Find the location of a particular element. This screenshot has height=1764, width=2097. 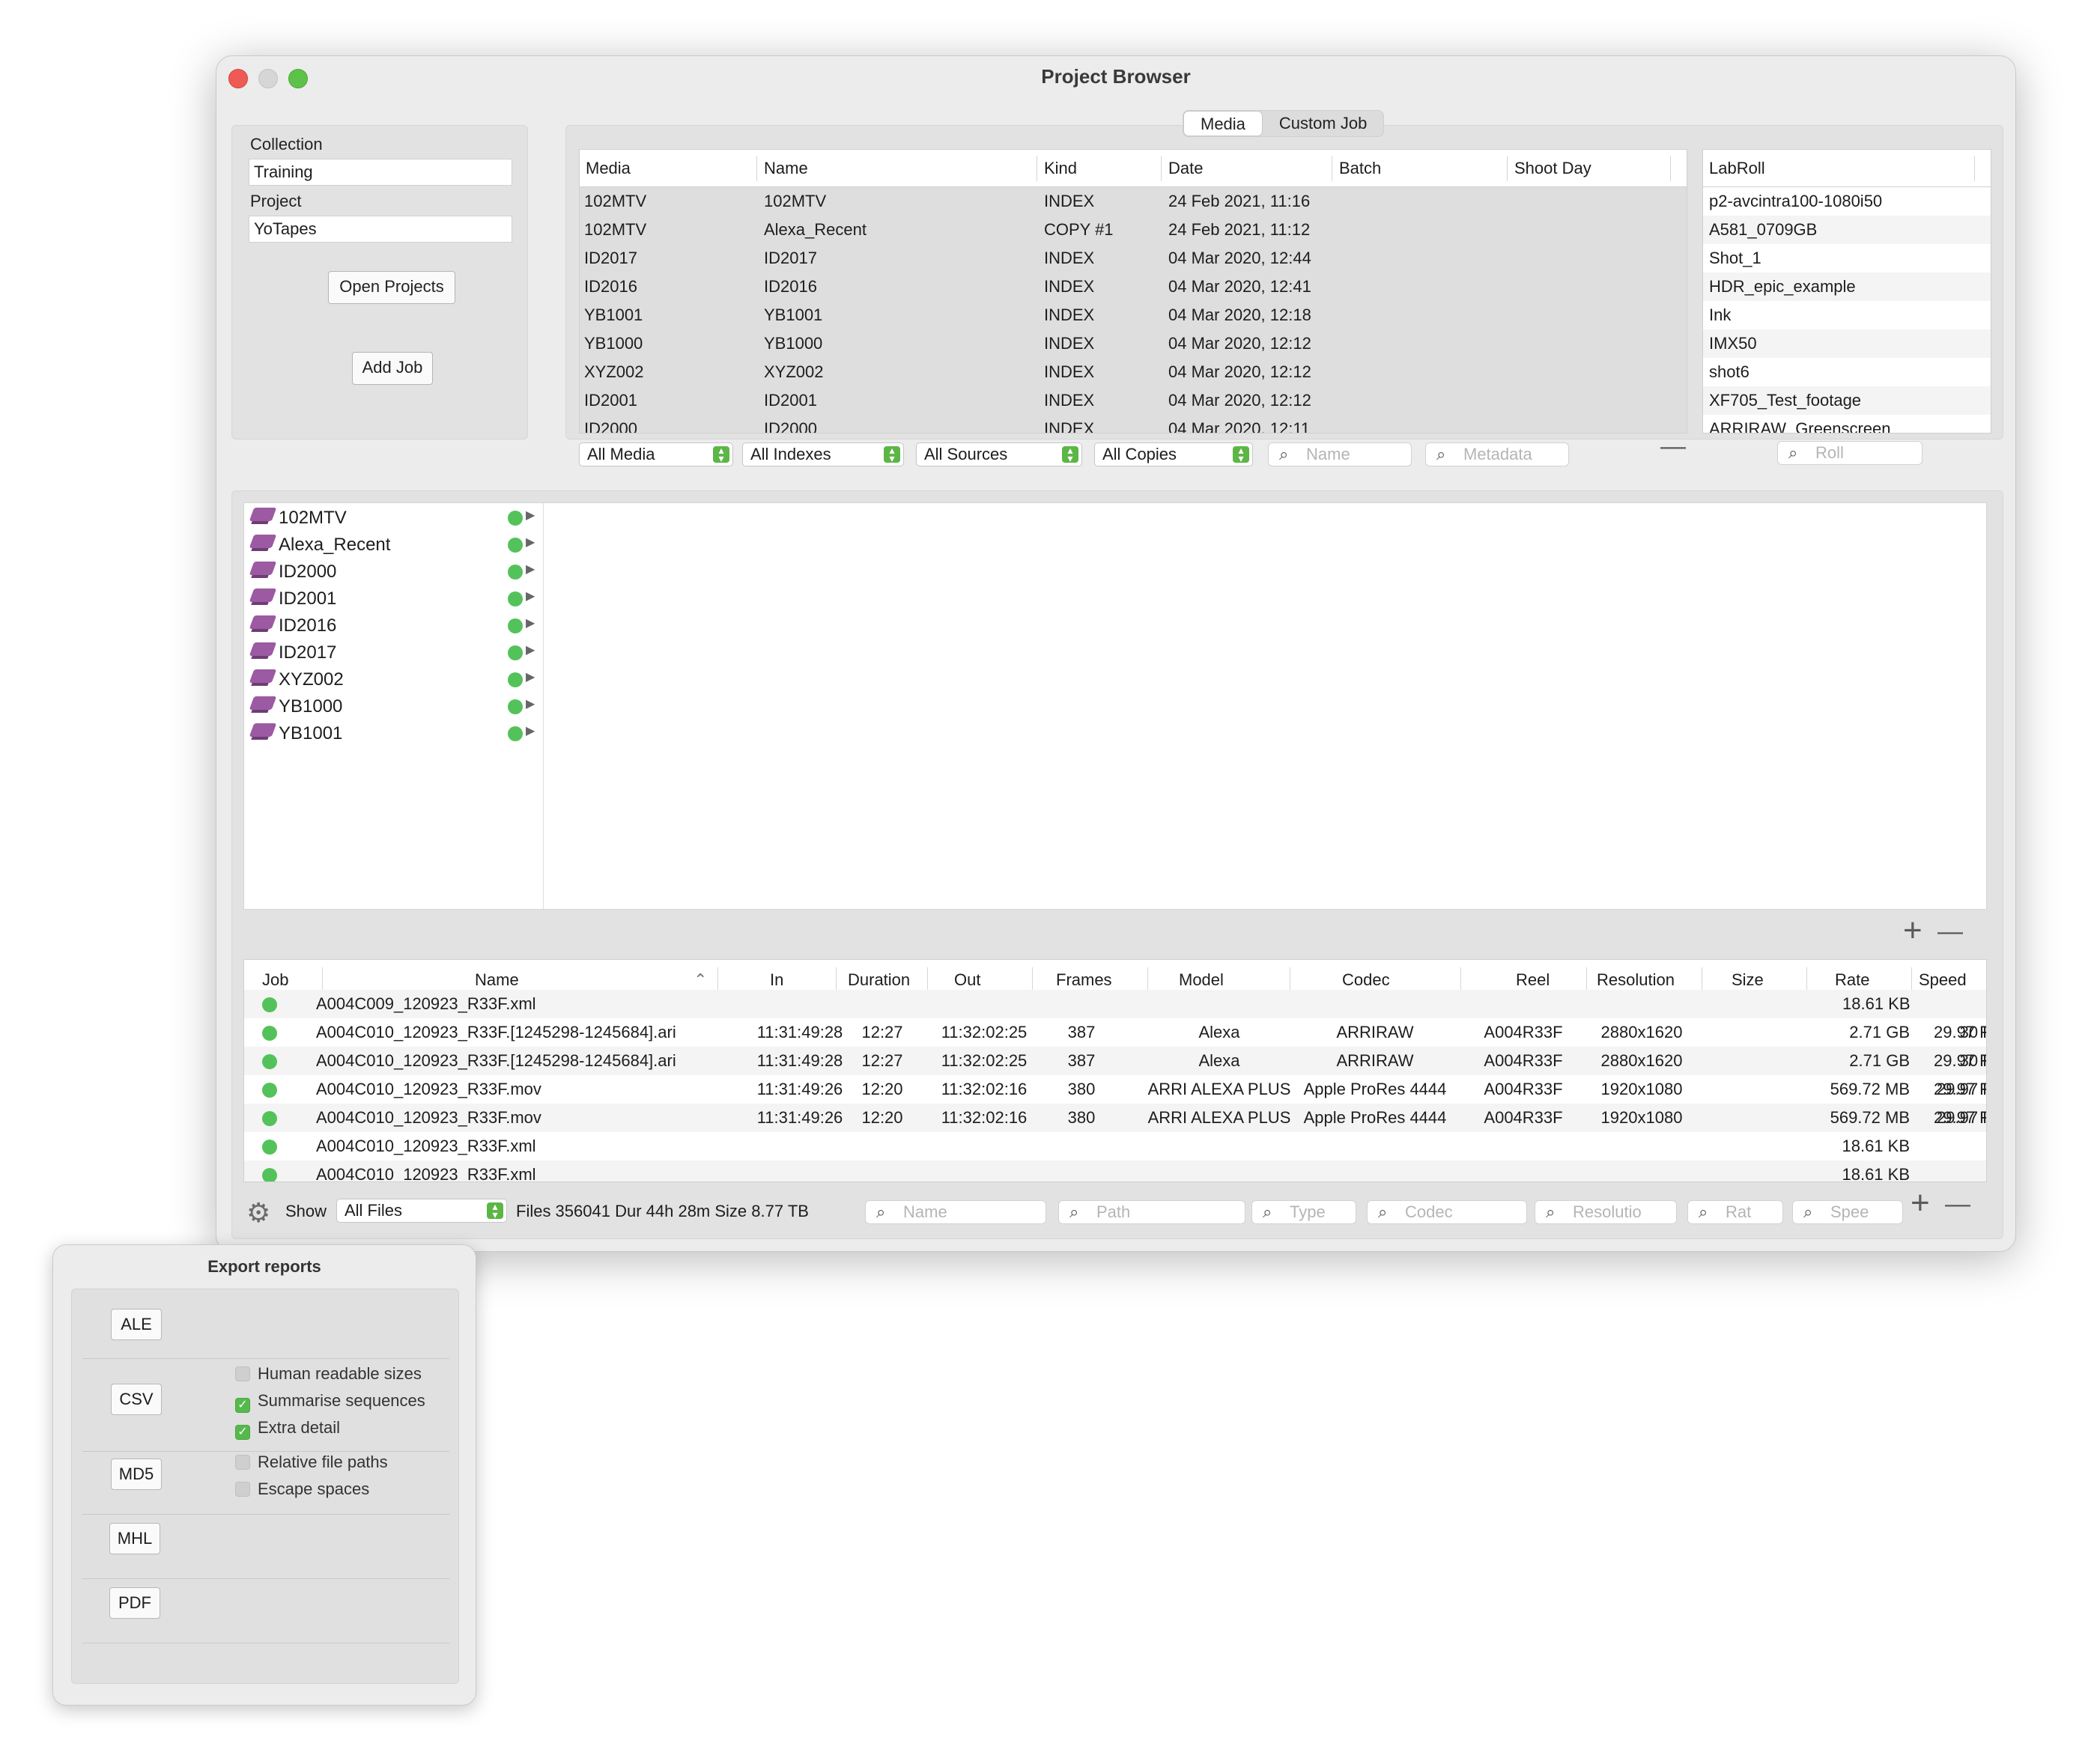

remove-media-button: — is located at coordinates (1673, 446).